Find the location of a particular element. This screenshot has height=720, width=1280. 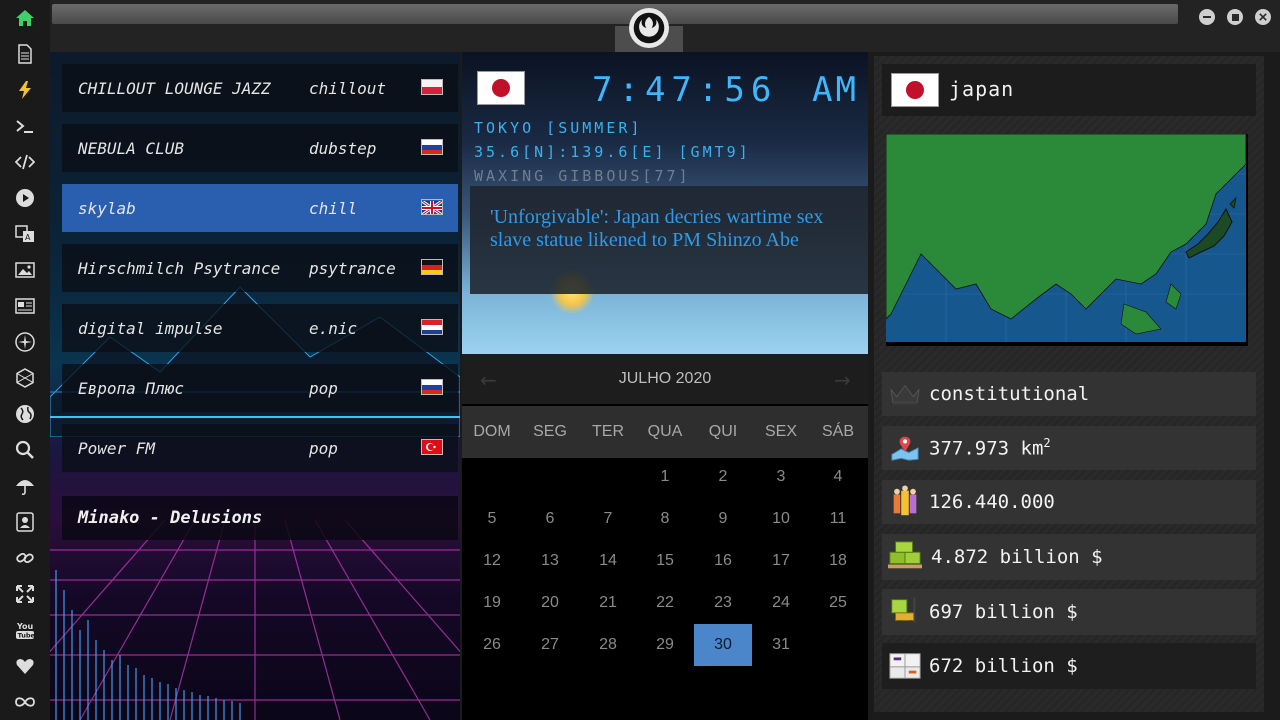

title-drag-area is located at coordinates (615, 14).